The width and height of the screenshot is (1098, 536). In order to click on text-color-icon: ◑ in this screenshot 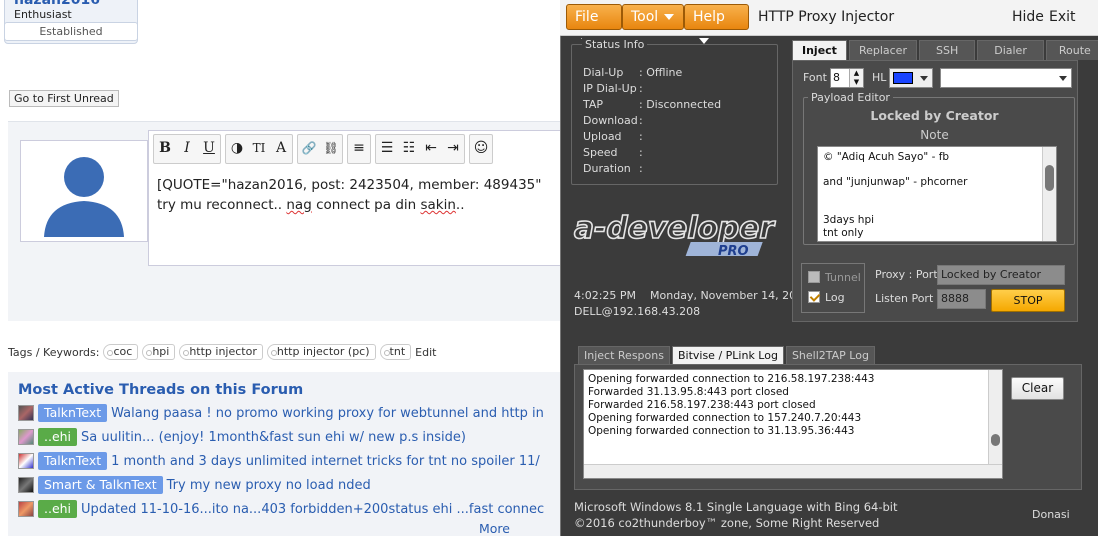, I will do `click(237, 148)`.